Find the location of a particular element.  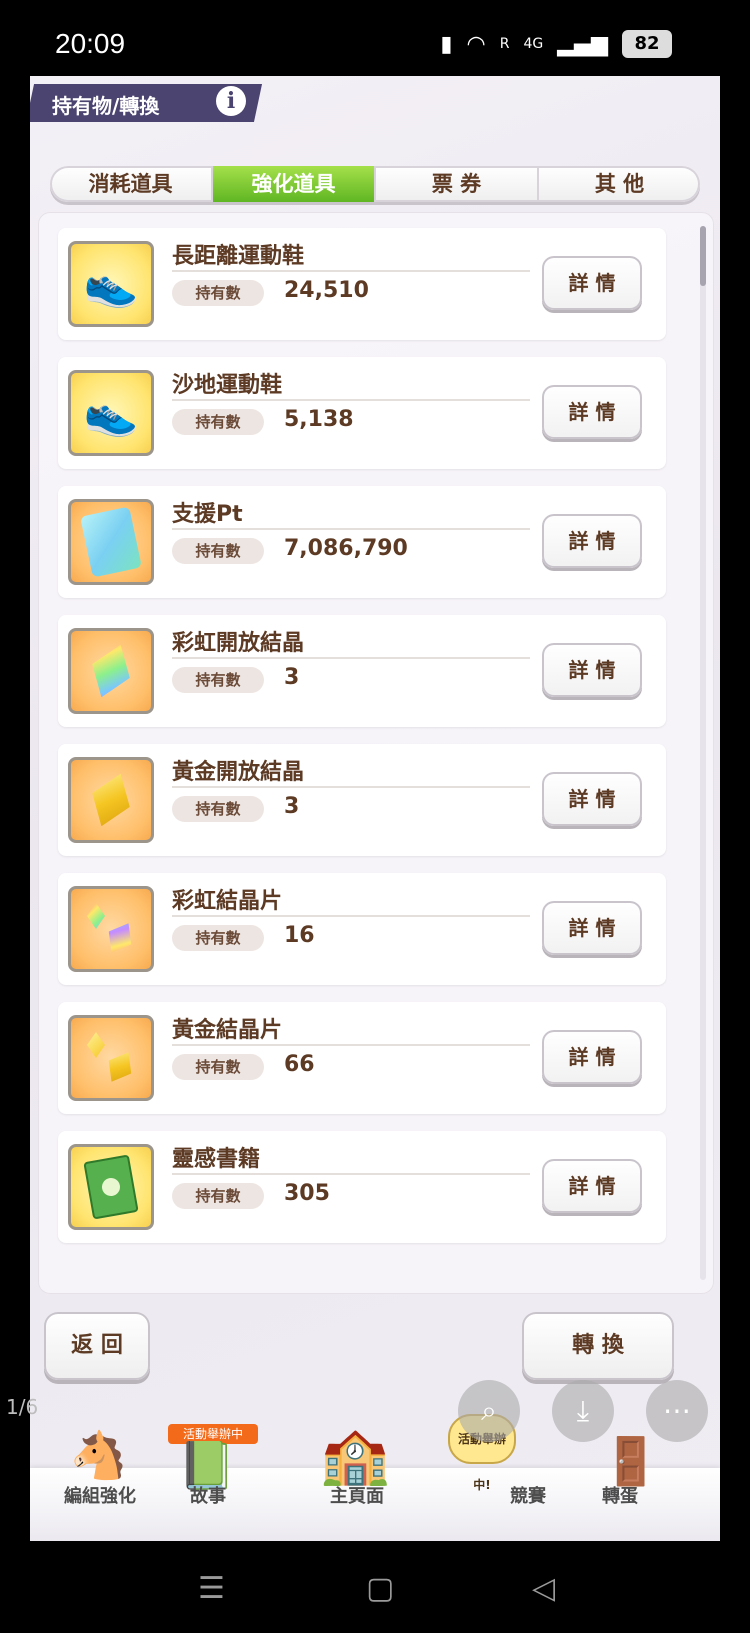

list-item: 👟 長距離運動鞋 持有數 24,510 詳 情 is located at coordinates (362, 284).